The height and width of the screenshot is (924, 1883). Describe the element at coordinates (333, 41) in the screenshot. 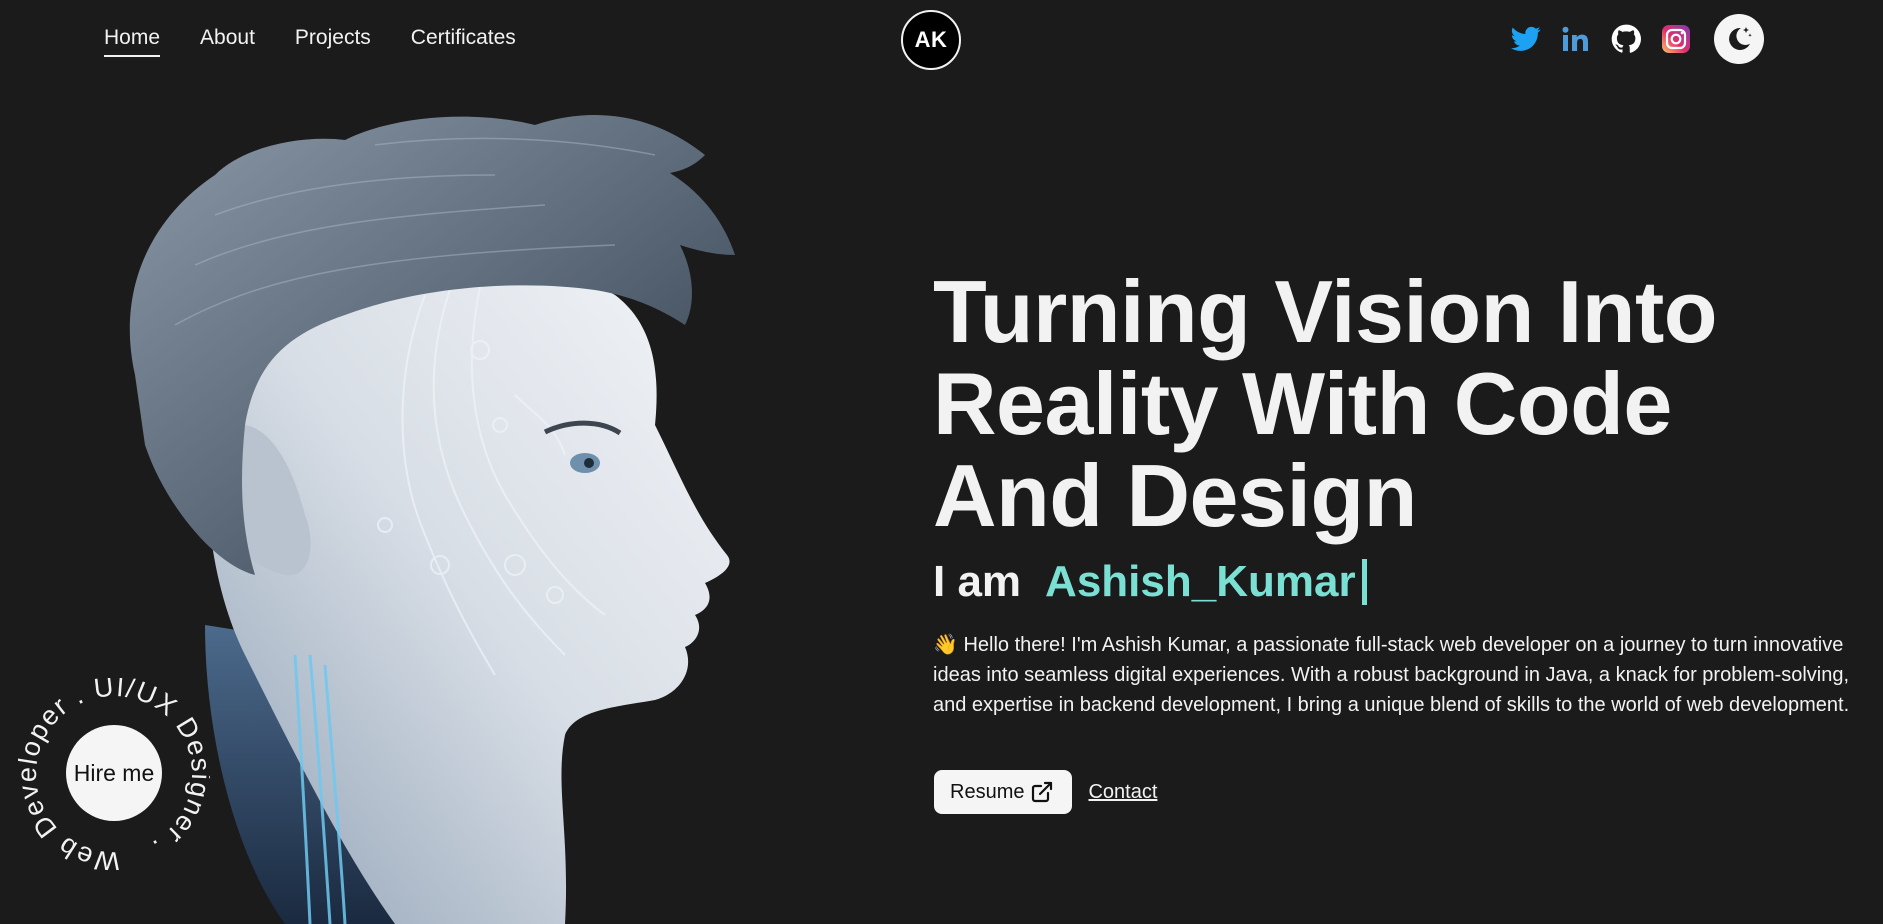

I see `nav-projects: Projects` at that location.